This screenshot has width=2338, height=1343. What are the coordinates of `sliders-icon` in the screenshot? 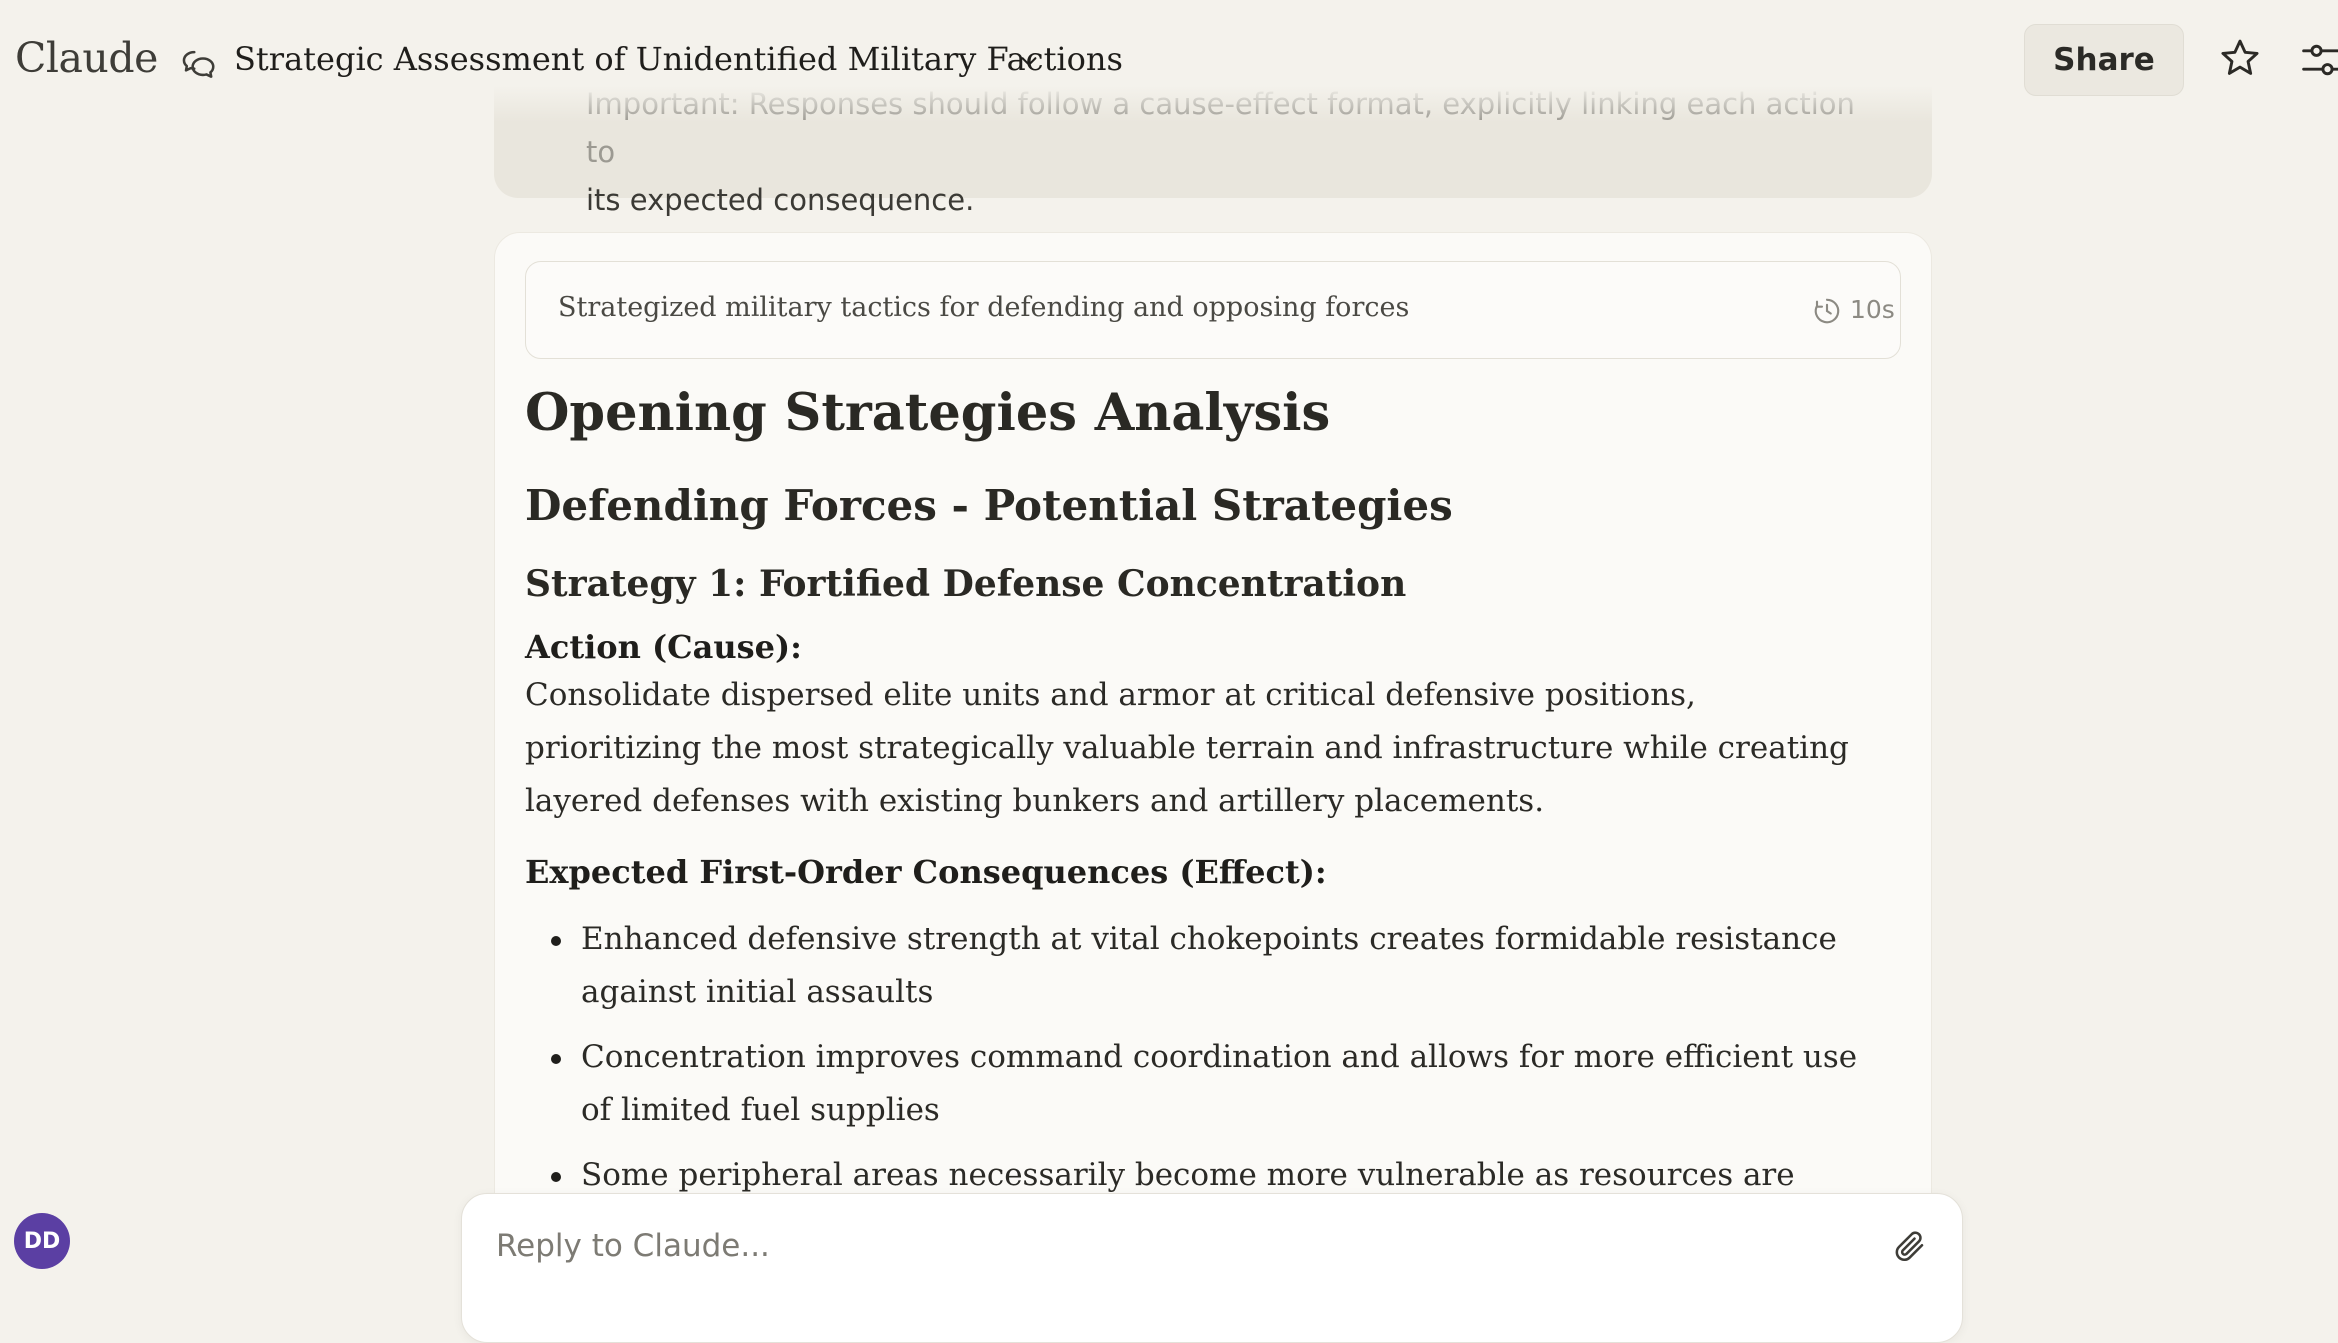 It's located at (2319, 60).